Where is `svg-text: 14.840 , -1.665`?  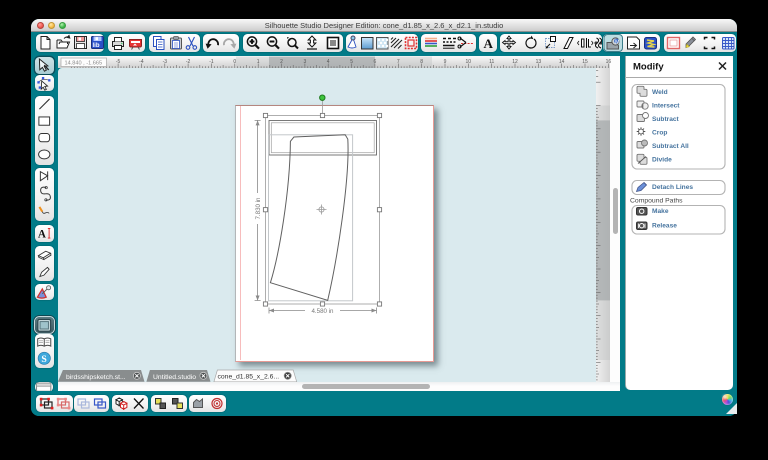 svg-text: 14.840 , -1.665 is located at coordinates (84, 64).